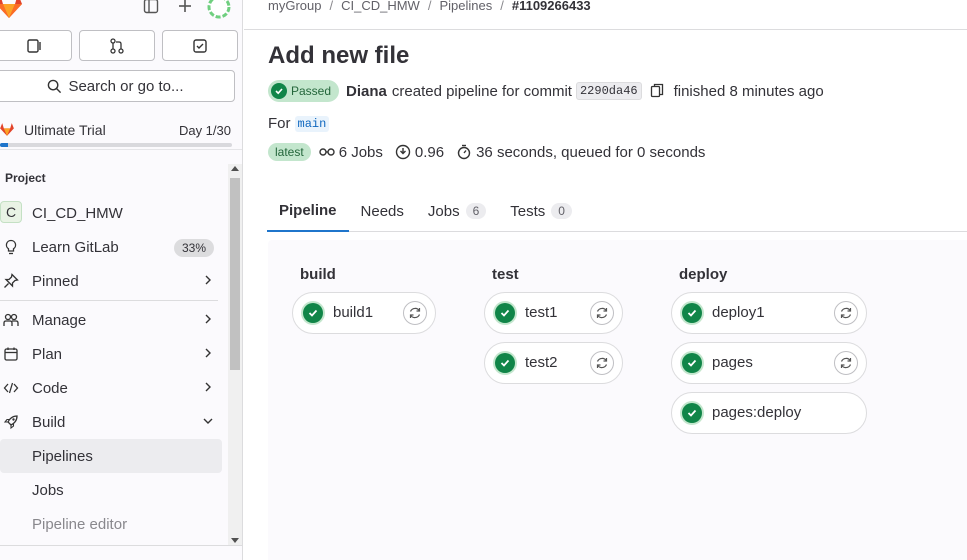  I want to click on gitlab-tanuki-icon, so click(8, 130).